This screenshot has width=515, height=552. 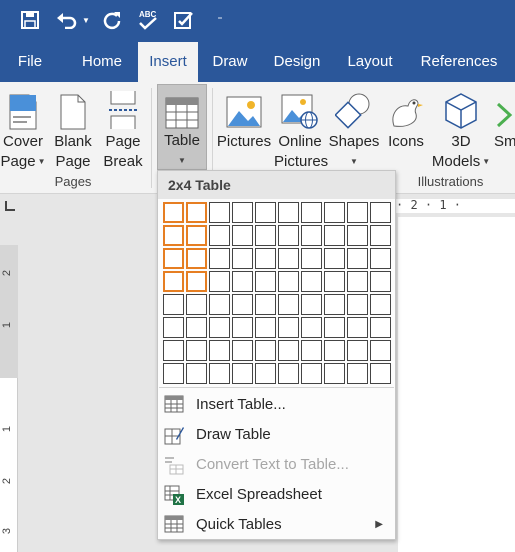 What do you see at coordinates (456, 384) in the screenshot?
I see `document-page` at bounding box center [456, 384].